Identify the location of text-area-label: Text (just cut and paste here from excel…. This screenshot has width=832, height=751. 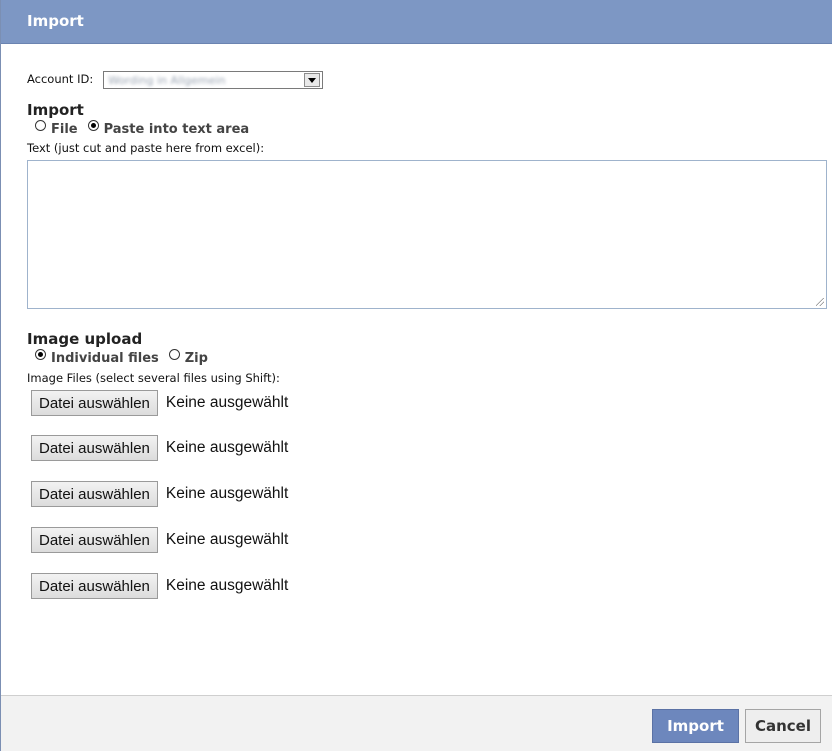
(146, 148).